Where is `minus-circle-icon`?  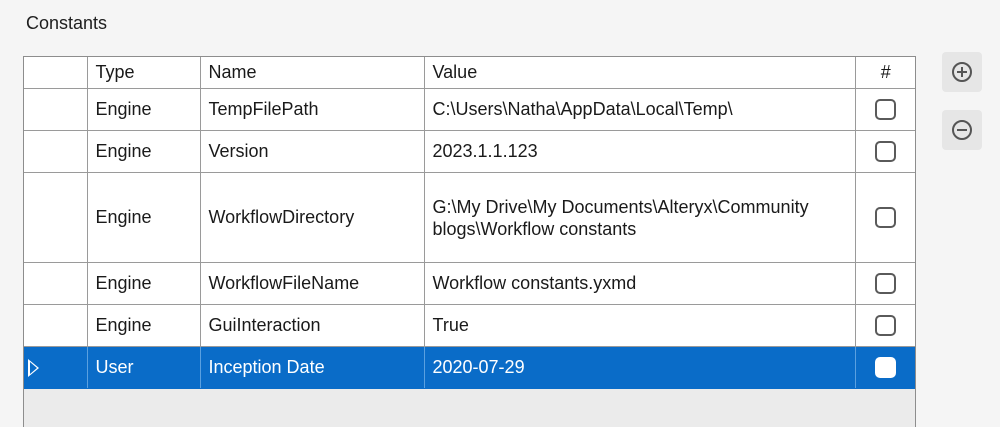 minus-circle-icon is located at coordinates (962, 130).